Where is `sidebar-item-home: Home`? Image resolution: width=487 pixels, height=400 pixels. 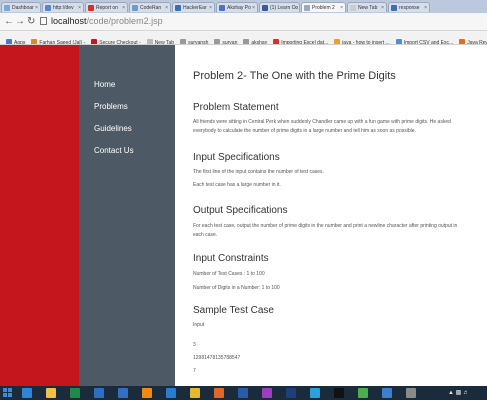 sidebar-item-home: Home is located at coordinates (104, 84).